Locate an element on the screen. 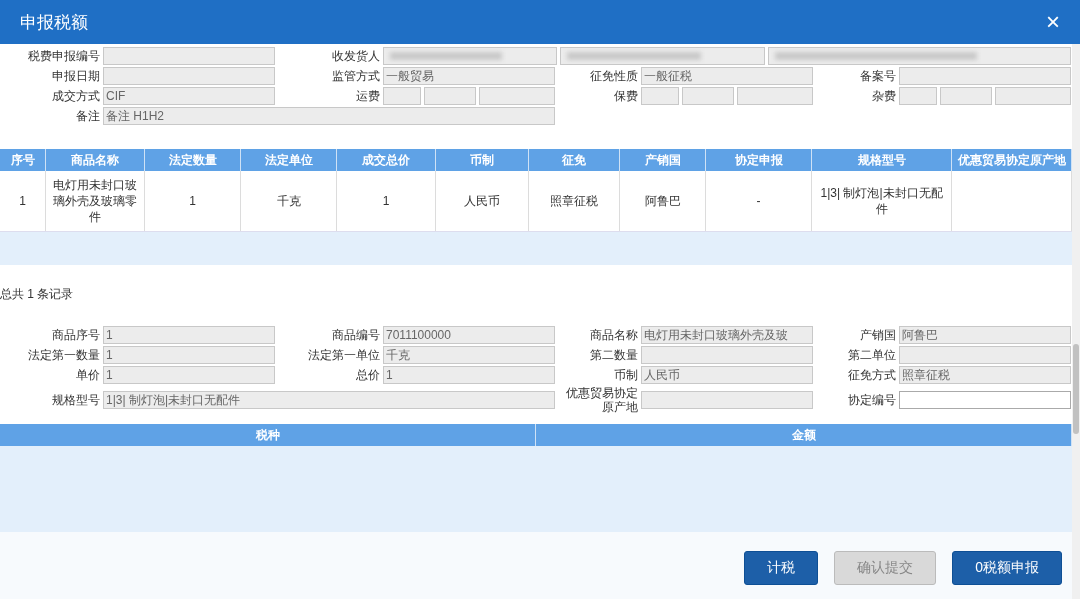 The height and width of the screenshot is (599, 1080). field-label: 备案号 is located at coordinates (878, 76).